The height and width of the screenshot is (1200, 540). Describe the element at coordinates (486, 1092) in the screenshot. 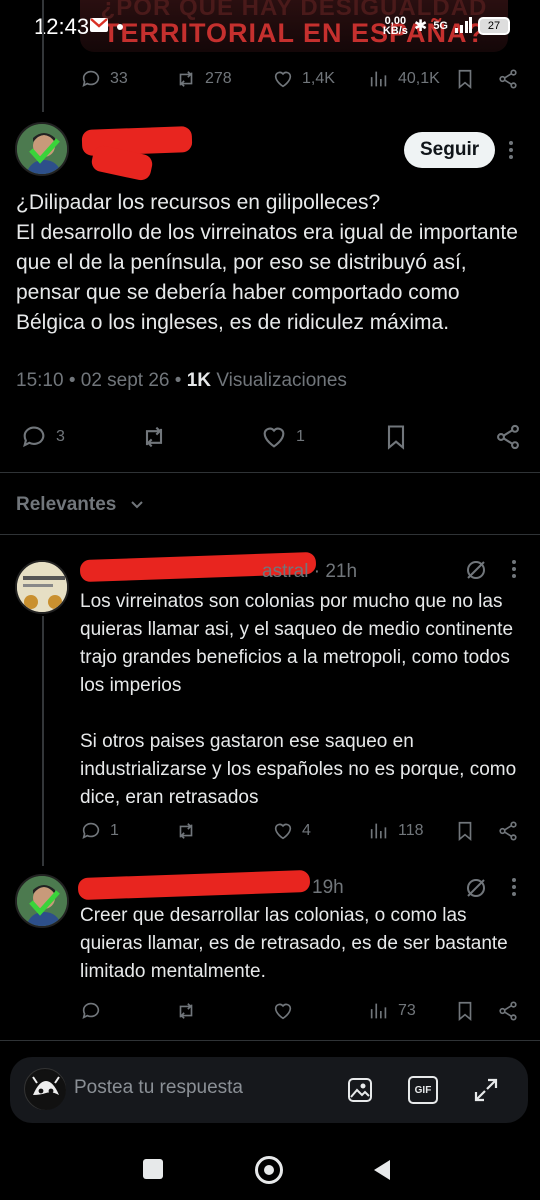

I see `expand-icon` at that location.